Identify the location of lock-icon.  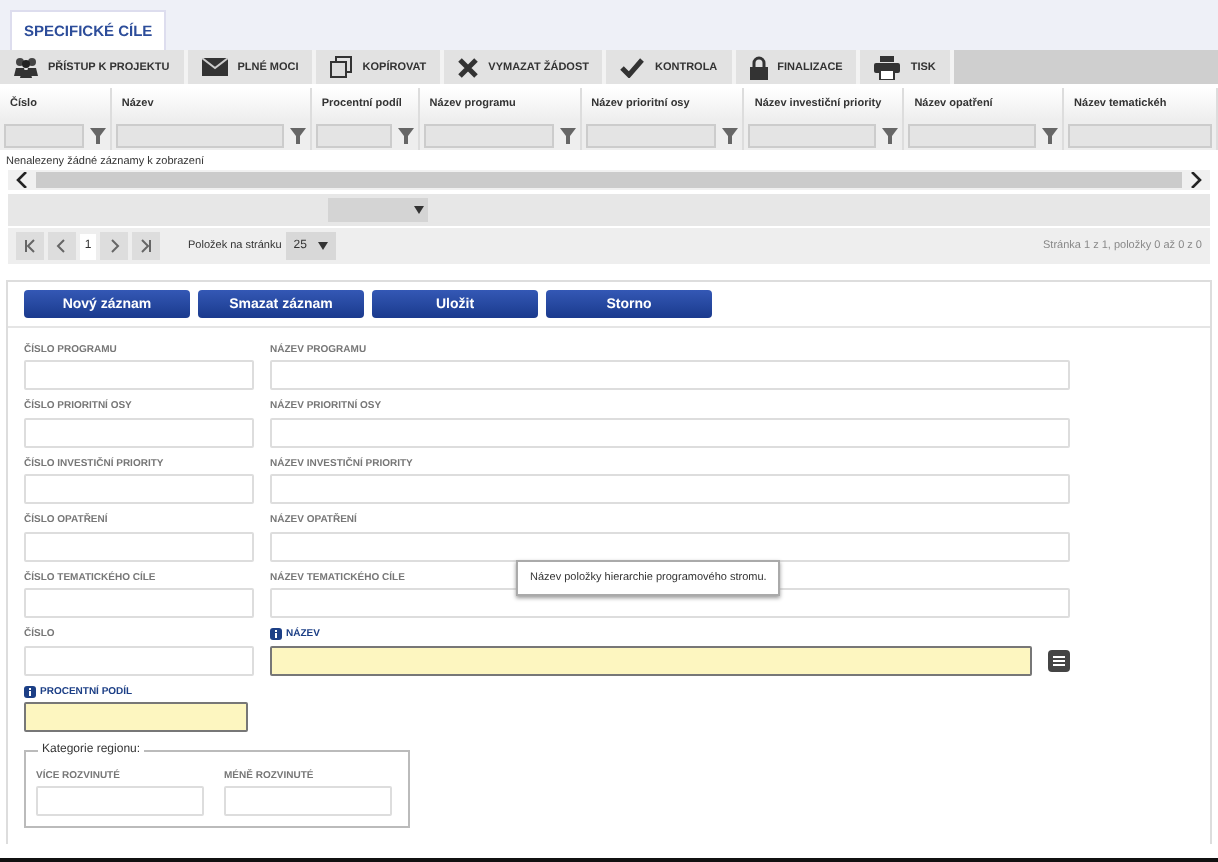
(758, 67).